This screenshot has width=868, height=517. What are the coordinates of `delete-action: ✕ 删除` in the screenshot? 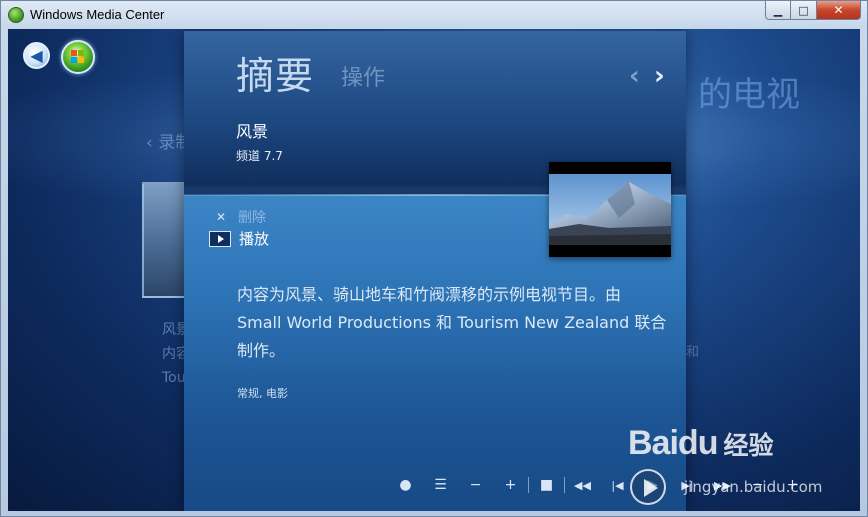 It's located at (240, 217).